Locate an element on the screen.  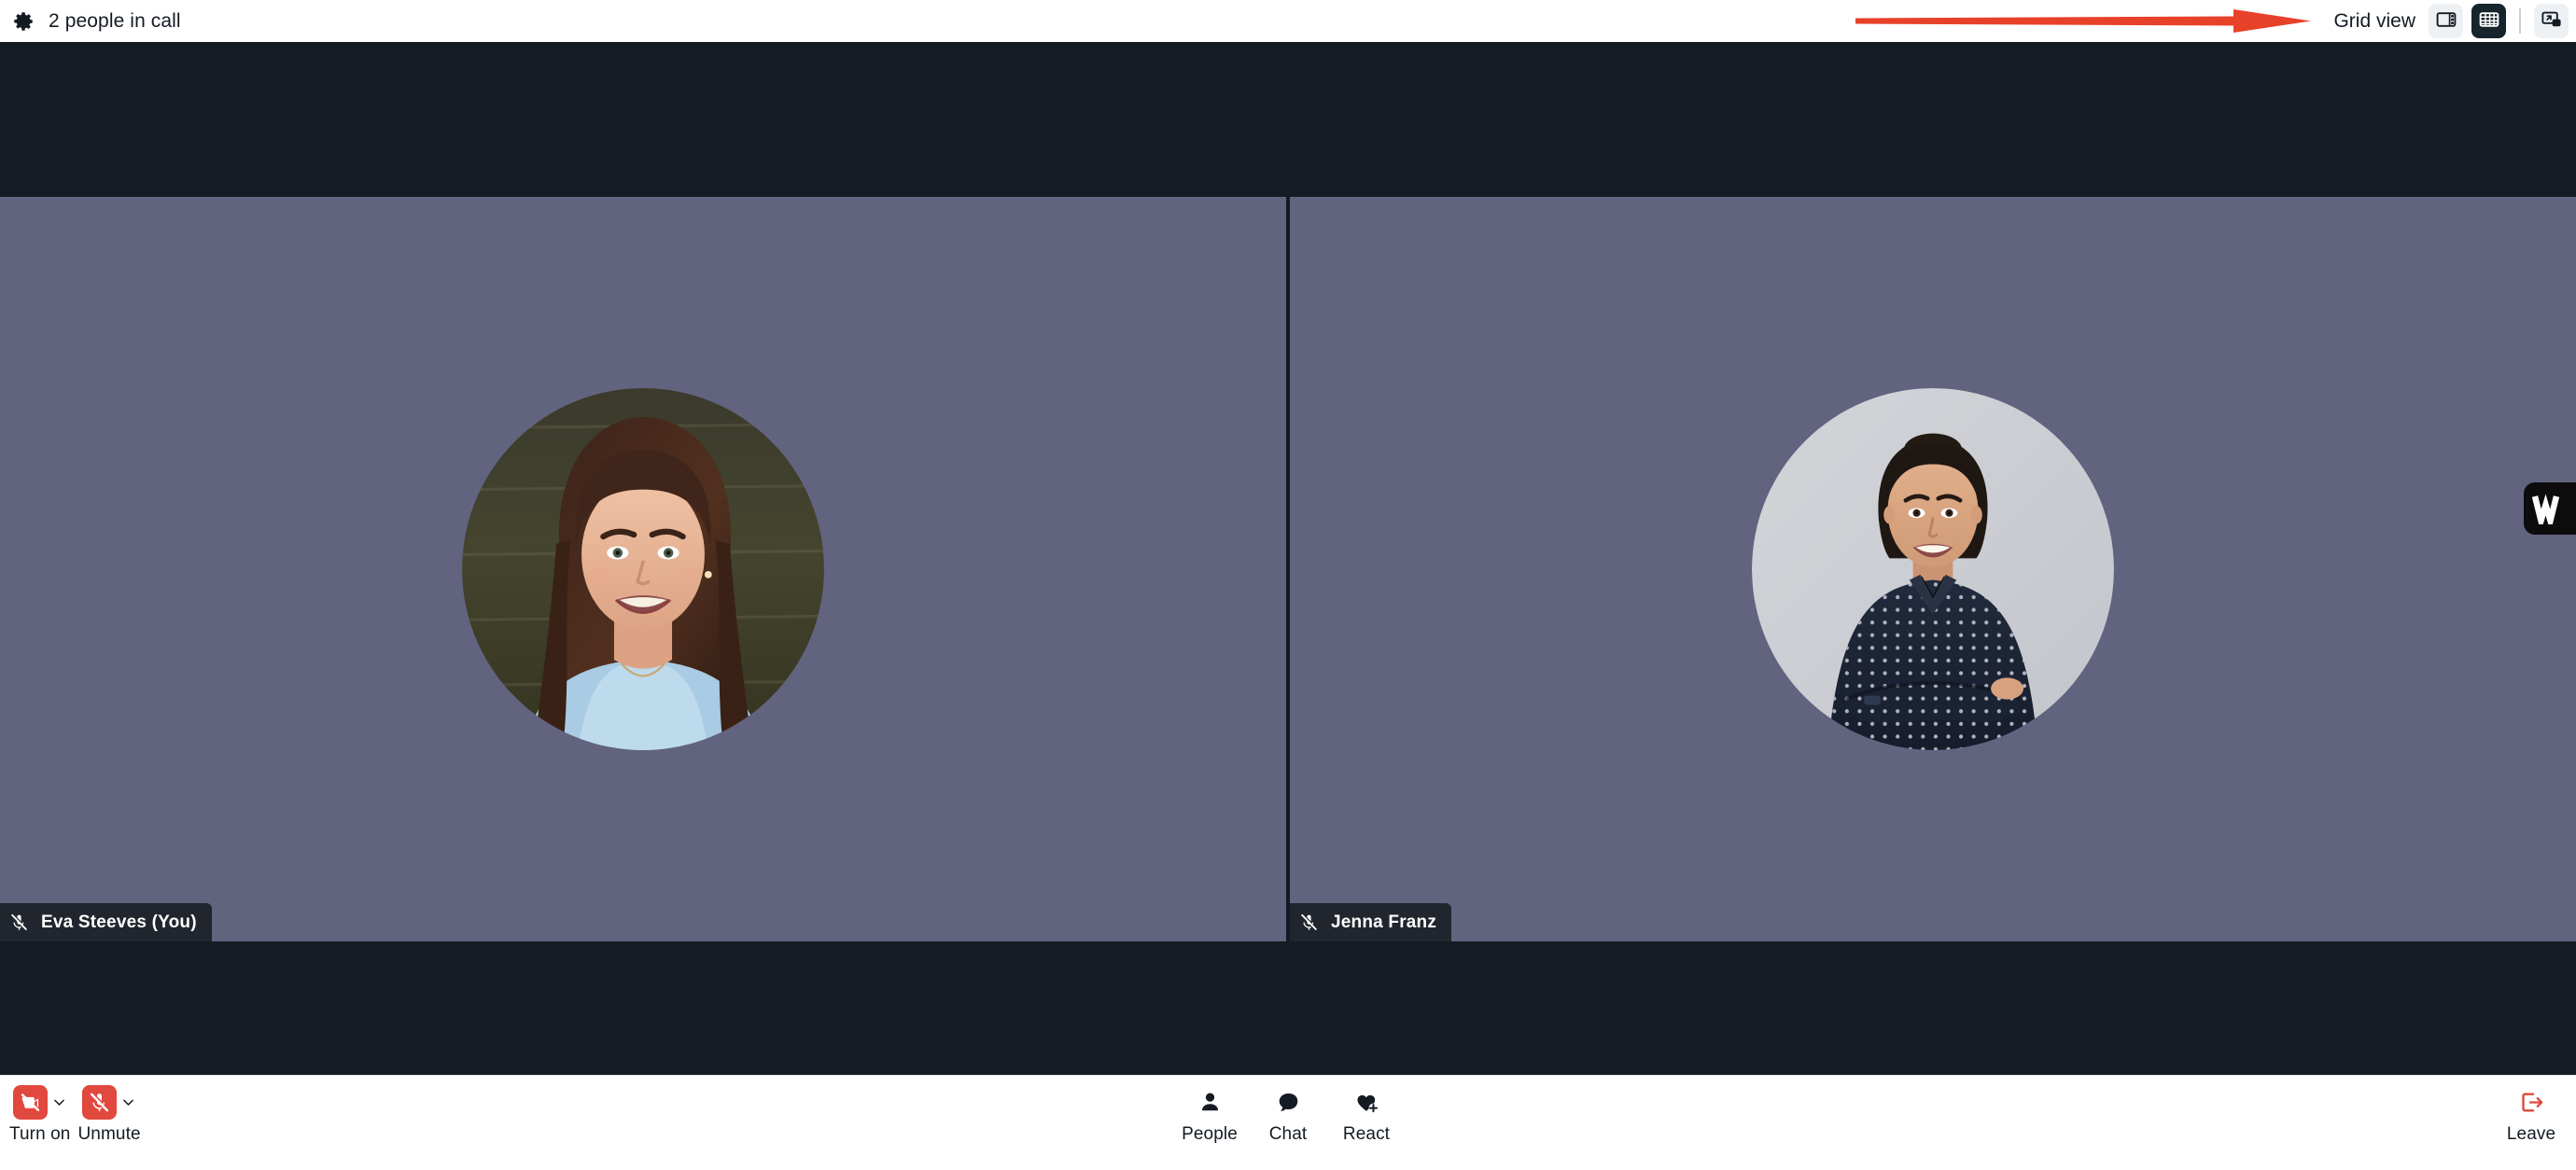
chat-button: Chat is located at coordinates (1288, 1115).